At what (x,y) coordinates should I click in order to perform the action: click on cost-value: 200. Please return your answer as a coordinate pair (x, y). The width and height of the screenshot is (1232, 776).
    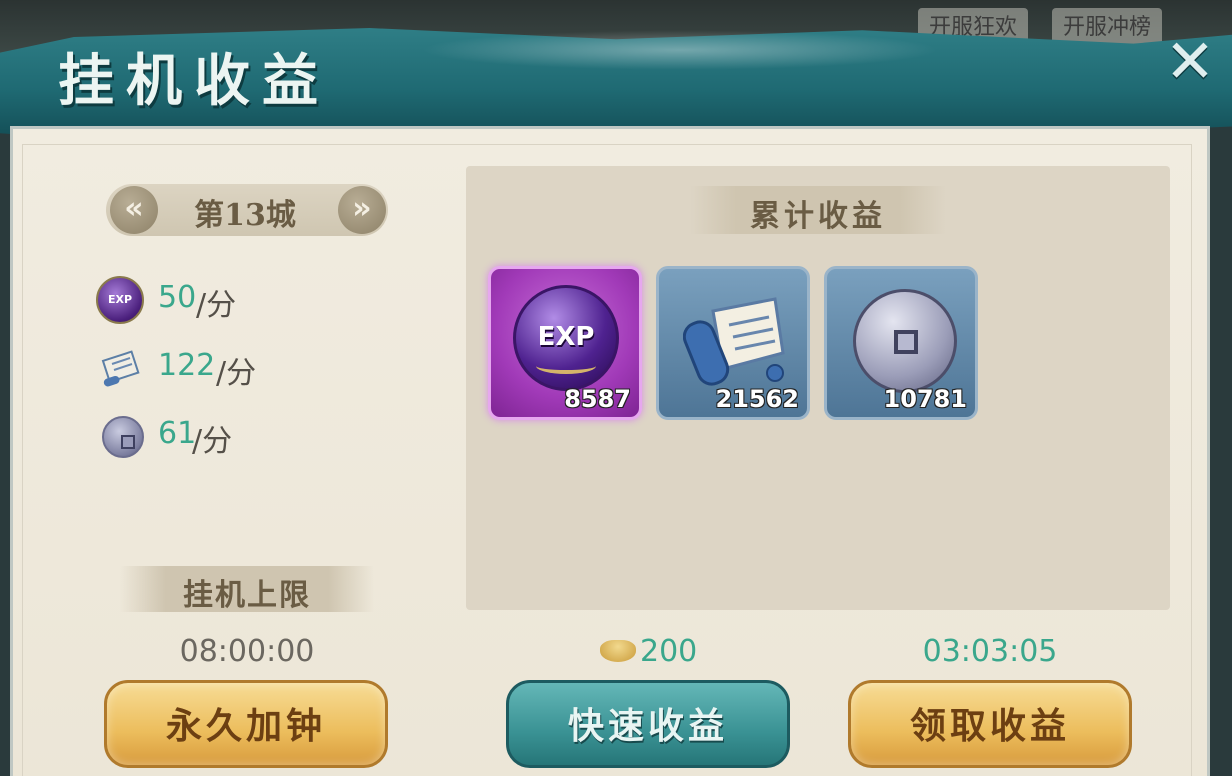
    Looking at the image, I should click on (669, 651).